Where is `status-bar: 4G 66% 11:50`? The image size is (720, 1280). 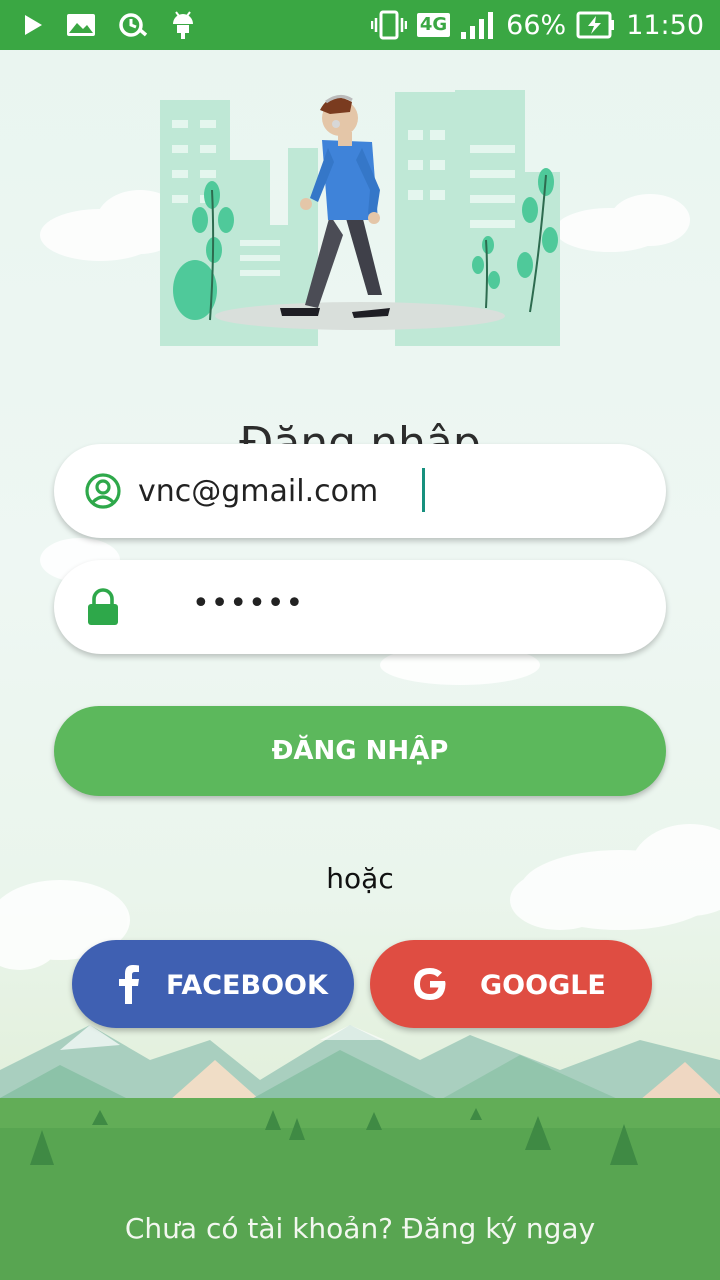
status-bar: 4G 66% 11:50 is located at coordinates (360, 25).